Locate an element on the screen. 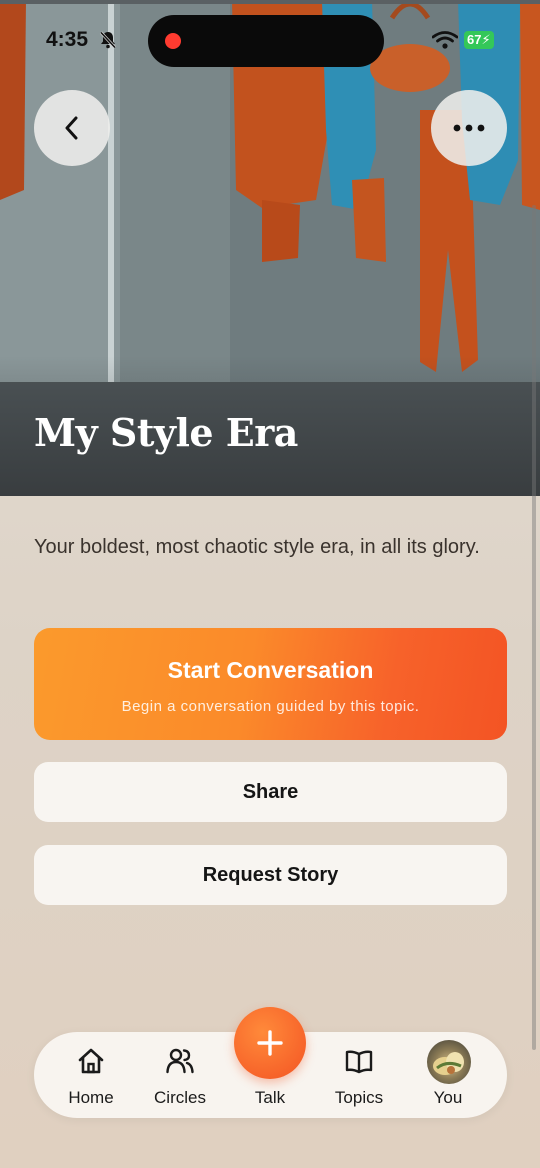 The image size is (540, 1168). tab-label: Circles is located at coordinates (180, 1097).